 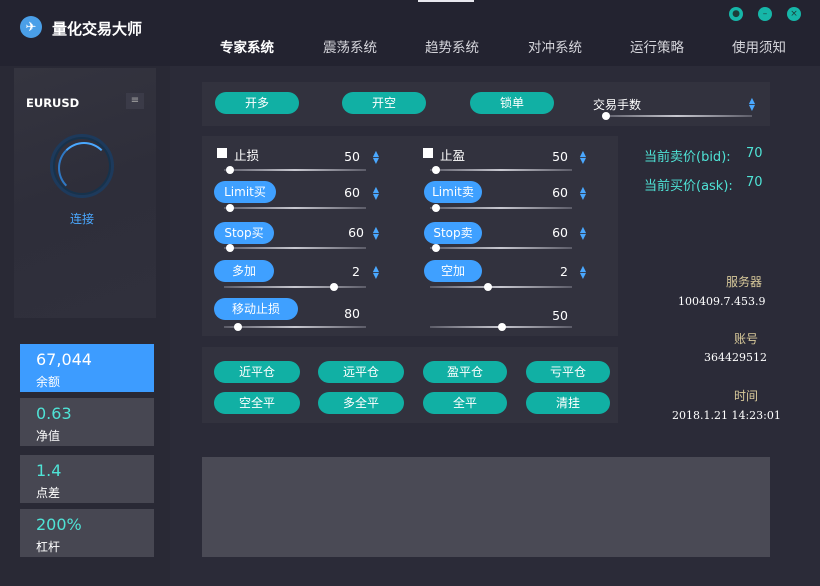 What do you see at coordinates (295, 327) in the screenshot?
I see `trailing-stop-slider` at bounding box center [295, 327].